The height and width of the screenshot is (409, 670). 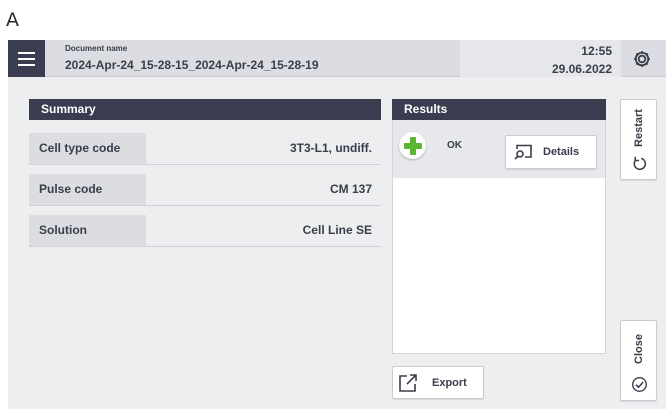 What do you see at coordinates (449, 382) in the screenshot?
I see `export-label: Export` at bounding box center [449, 382].